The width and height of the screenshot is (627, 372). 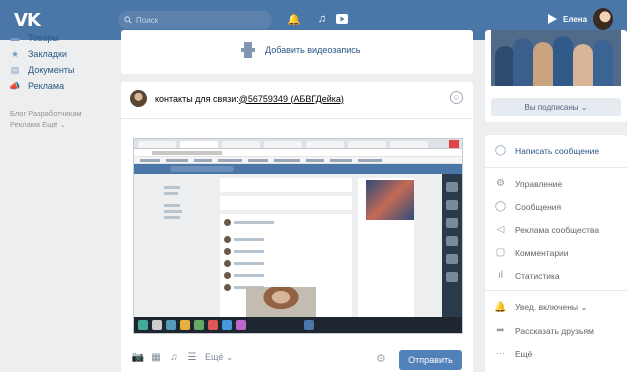 What do you see at coordinates (556, 58) in the screenshot?
I see `group-cover-photo` at bounding box center [556, 58].